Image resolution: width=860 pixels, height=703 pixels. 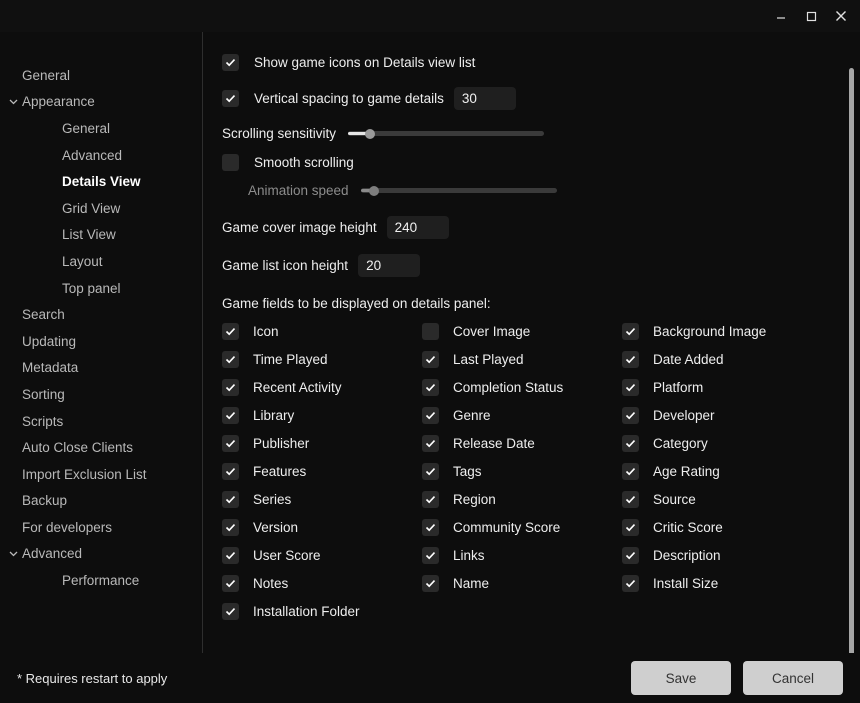 What do you see at coordinates (101, 288) in the screenshot?
I see `sidebar-item-top-panel: Top panel` at bounding box center [101, 288].